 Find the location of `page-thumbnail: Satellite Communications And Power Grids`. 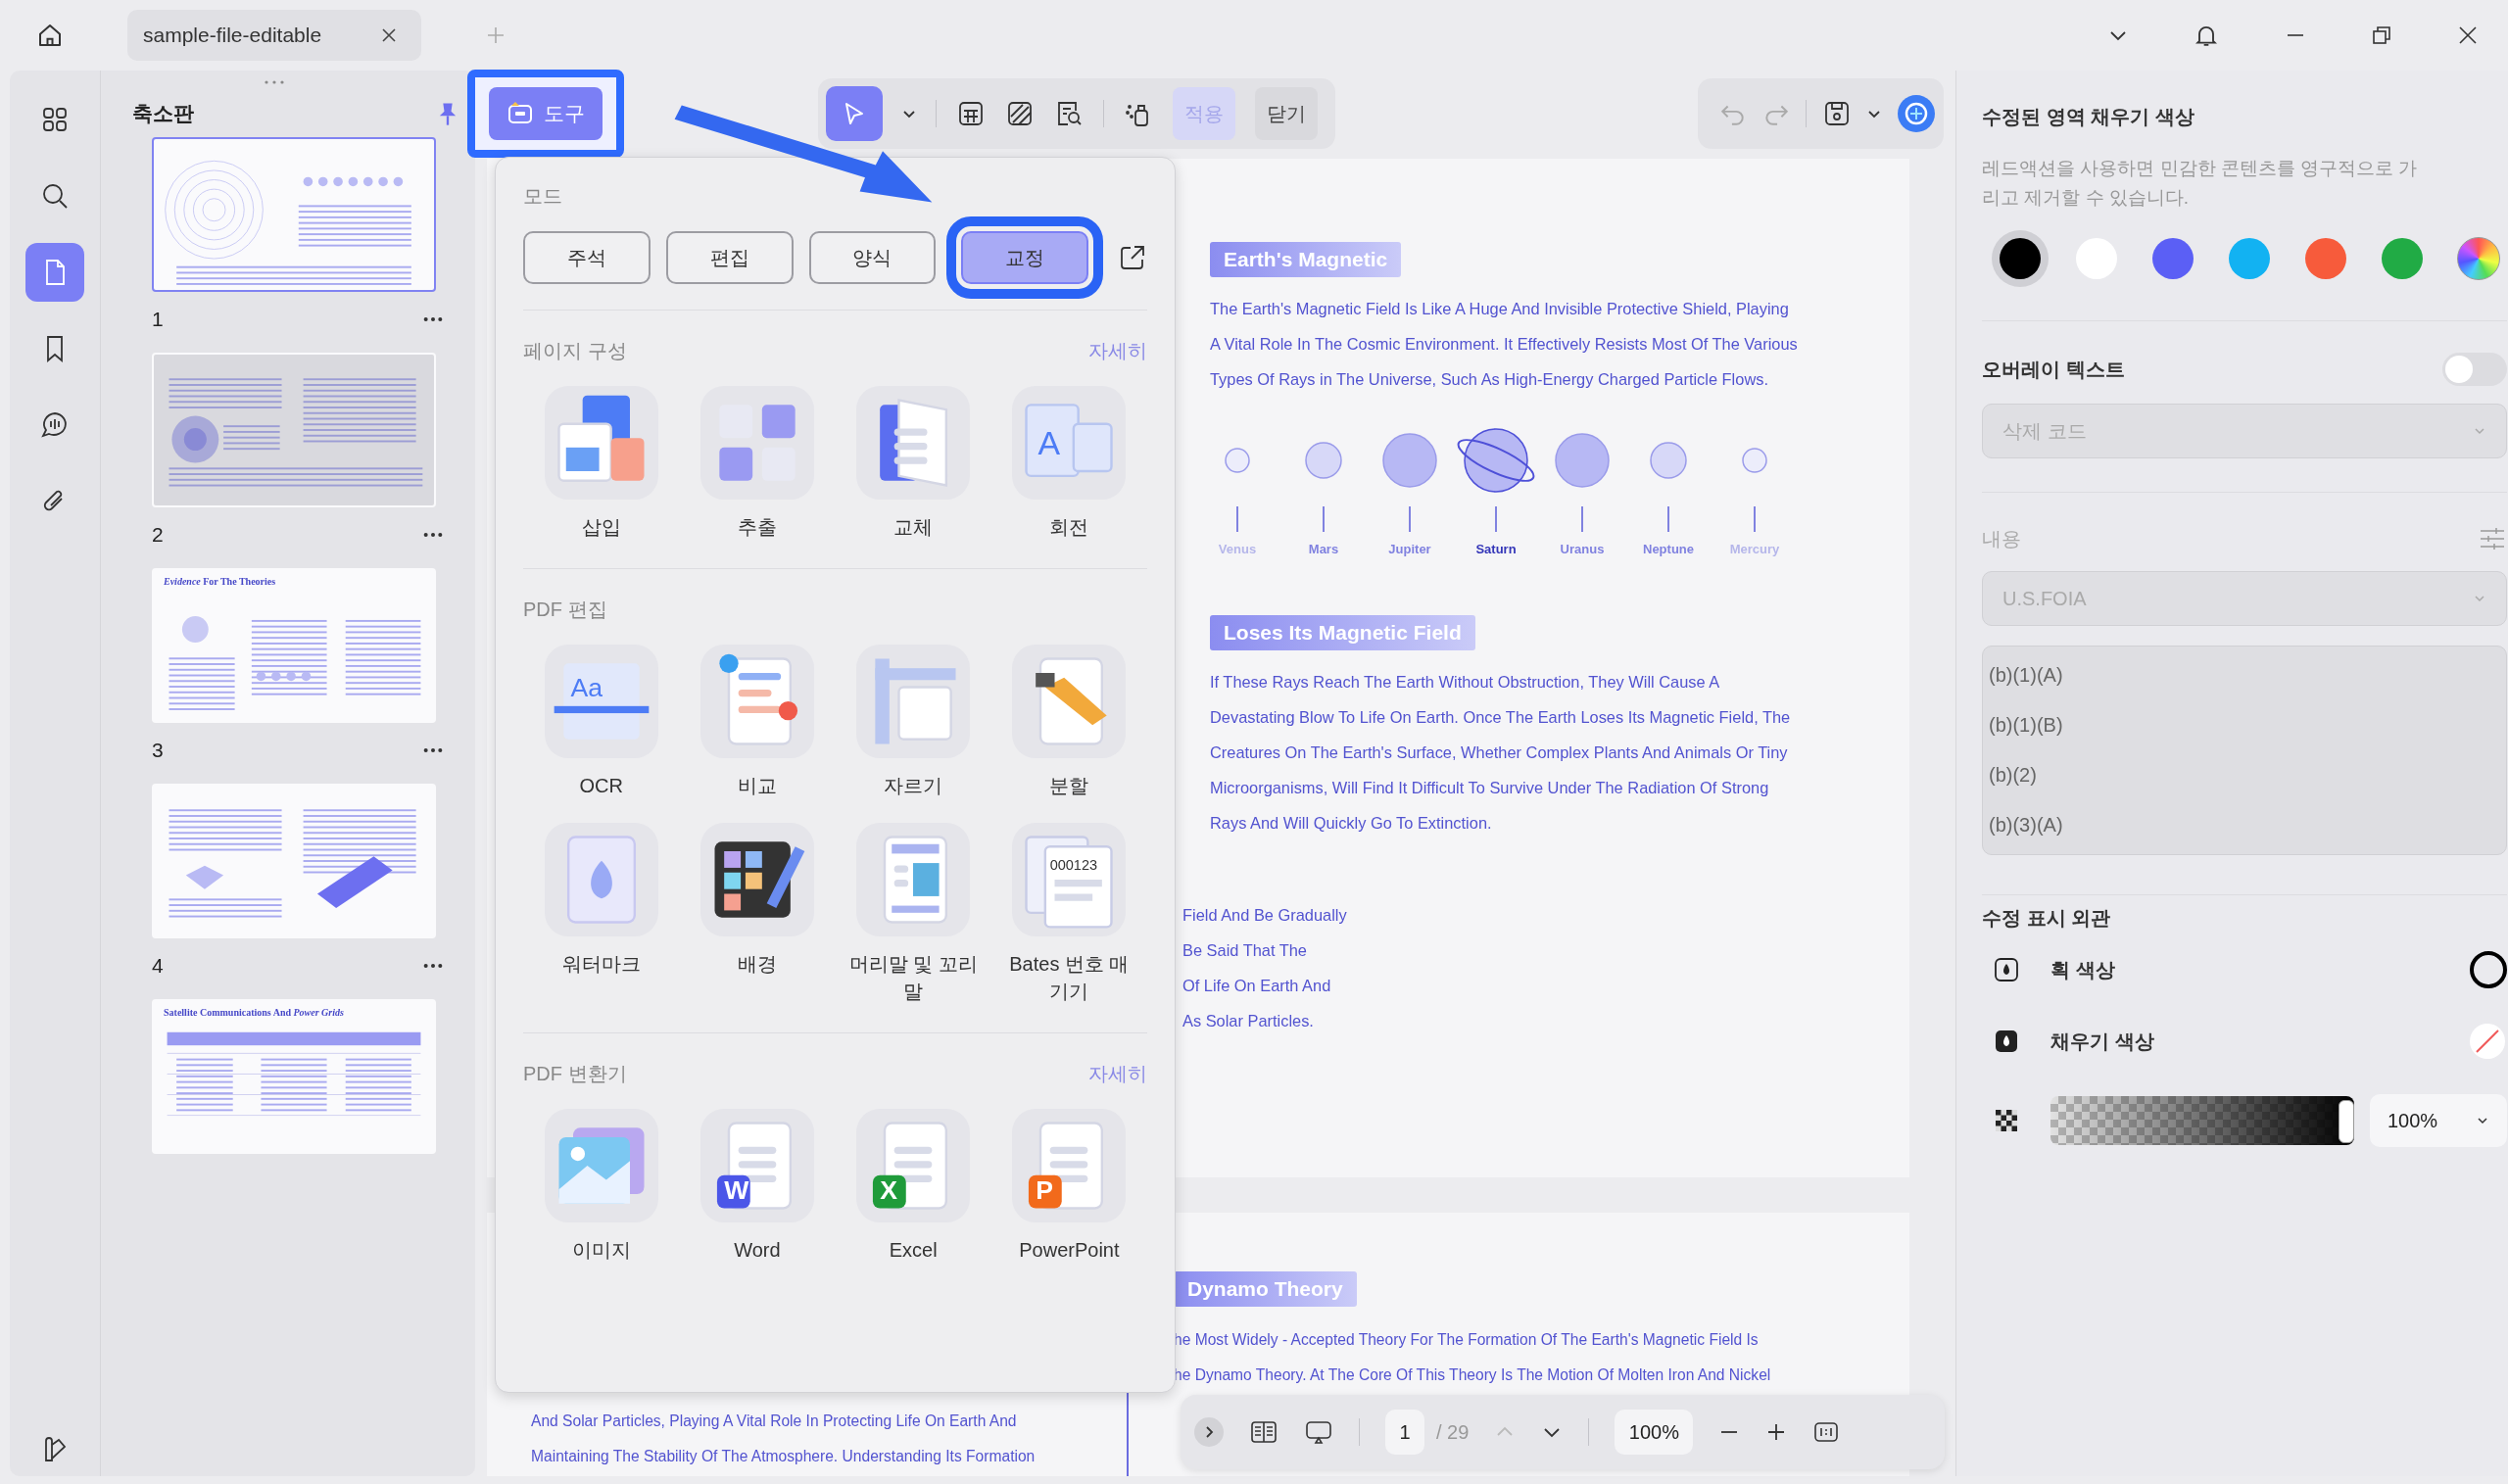

page-thumbnail: Satellite Communications And Power Grids is located at coordinates (294, 1076).